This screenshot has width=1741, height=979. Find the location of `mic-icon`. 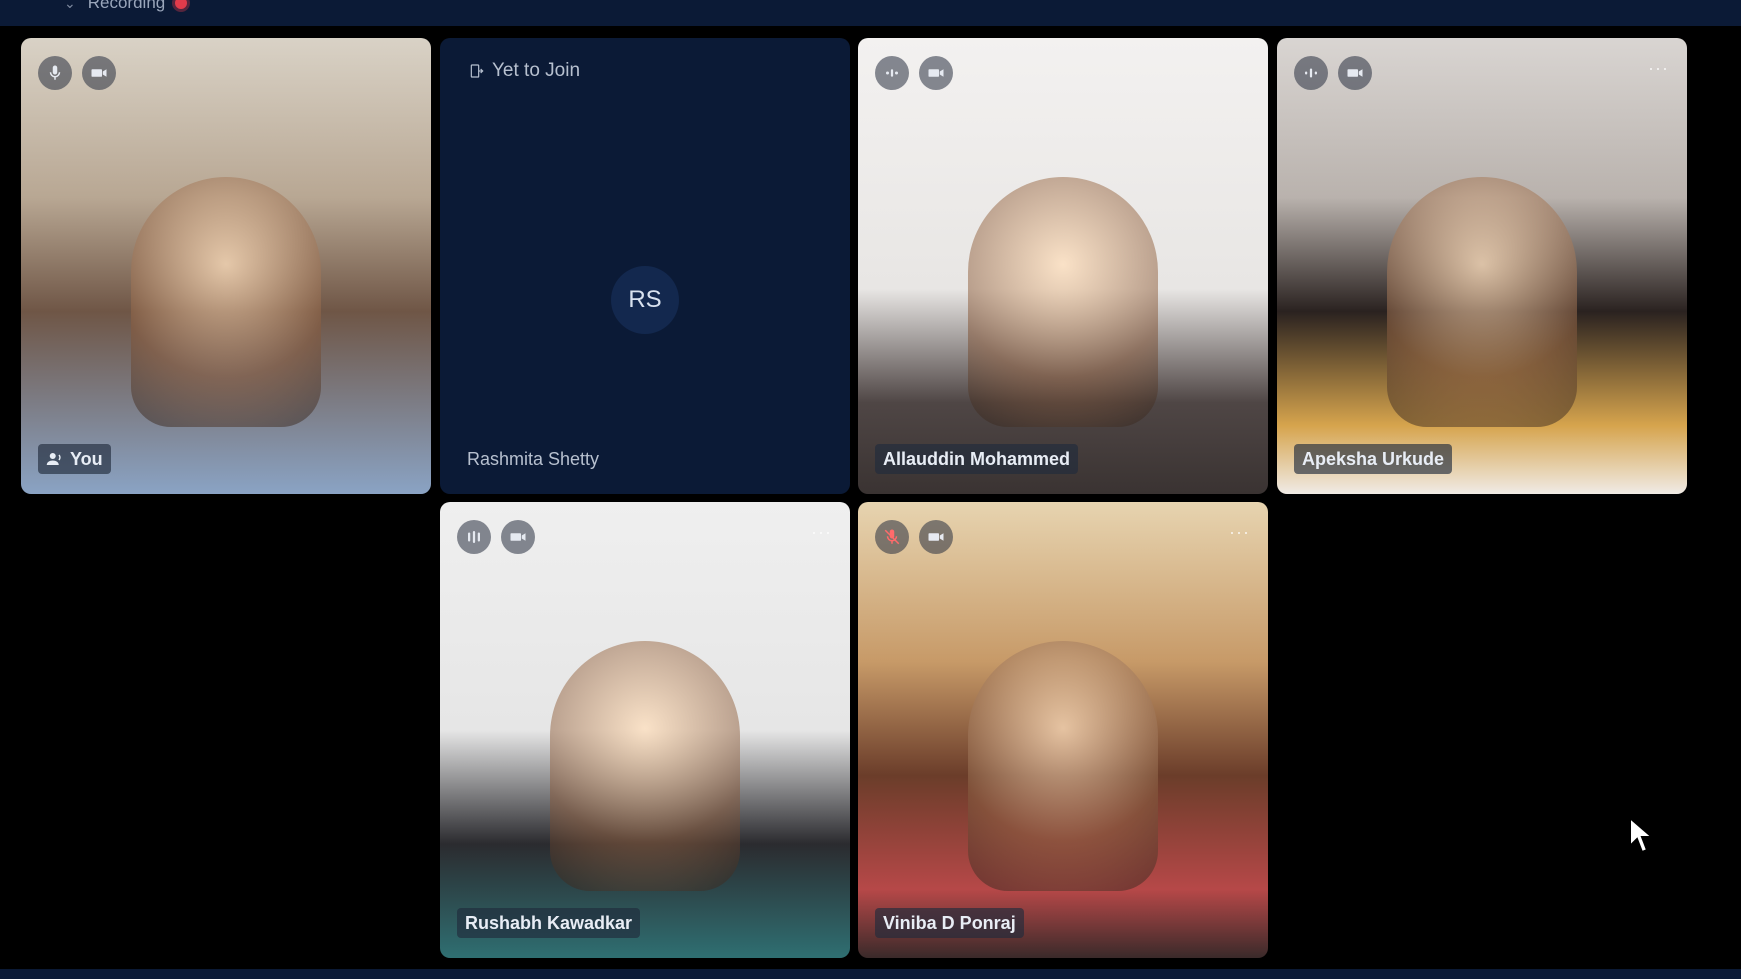

mic-icon is located at coordinates (55, 73).